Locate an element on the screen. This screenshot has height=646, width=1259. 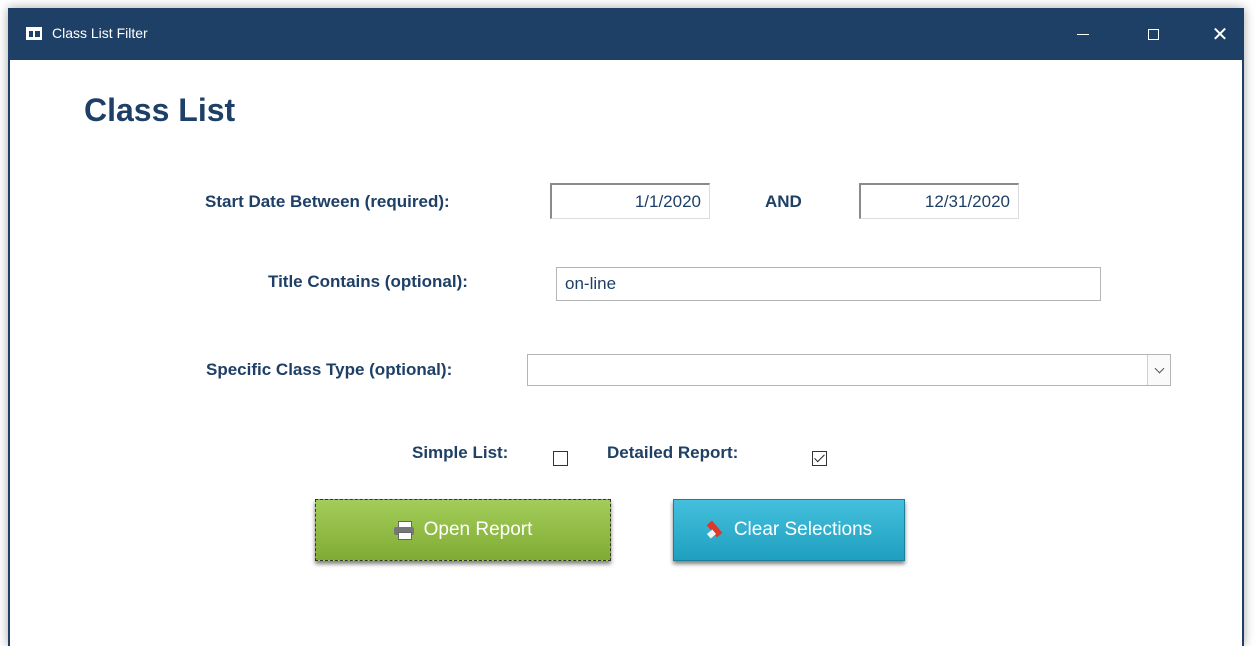
open-report-button: Open Report is located at coordinates (463, 530).